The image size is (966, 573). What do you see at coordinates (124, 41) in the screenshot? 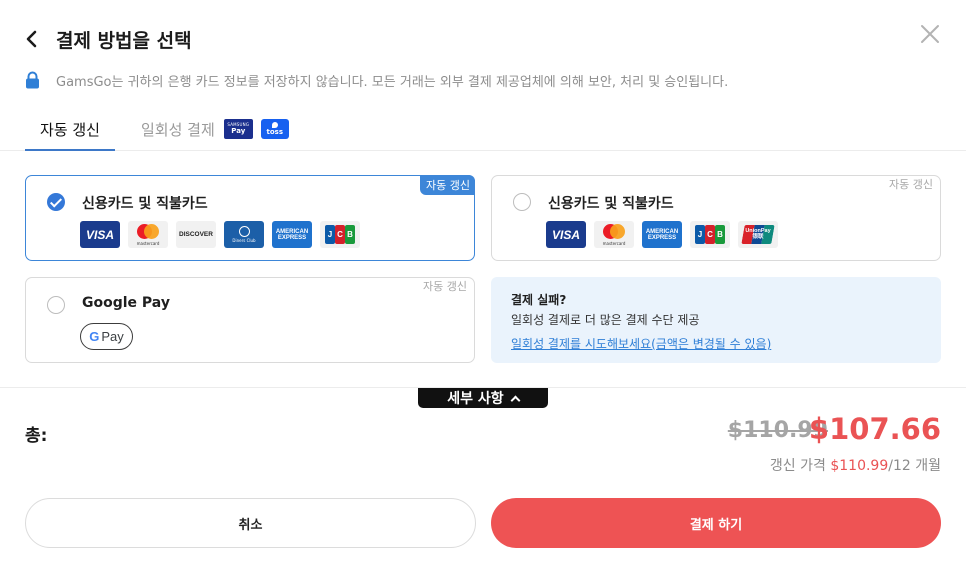
I see `page-title: 결제 방법을 선택` at bounding box center [124, 41].